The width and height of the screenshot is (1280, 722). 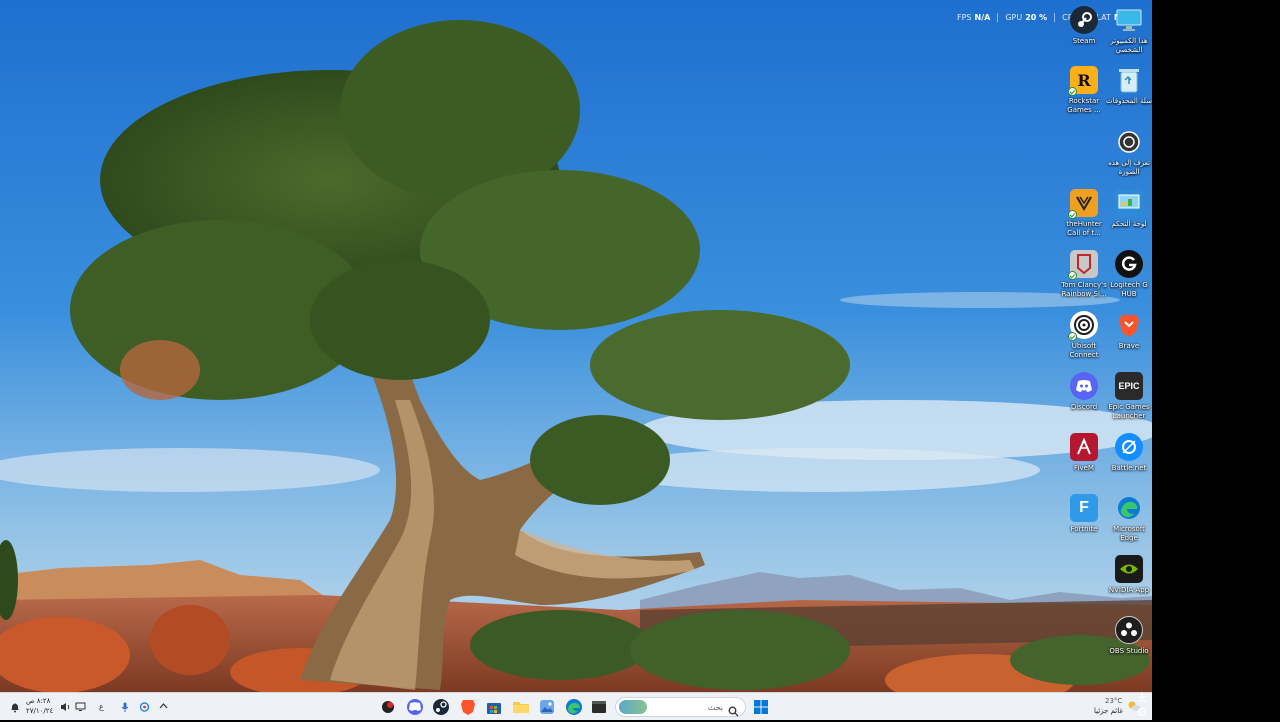 I want to click on fivem-label: FiveM, so click(x=1084, y=468).